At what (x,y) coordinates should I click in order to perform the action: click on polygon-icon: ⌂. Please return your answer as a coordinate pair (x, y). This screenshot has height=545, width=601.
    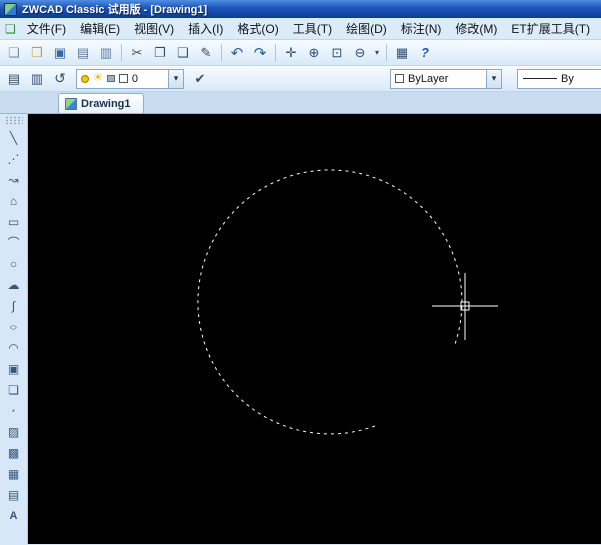
    Looking at the image, I should click on (14, 200).